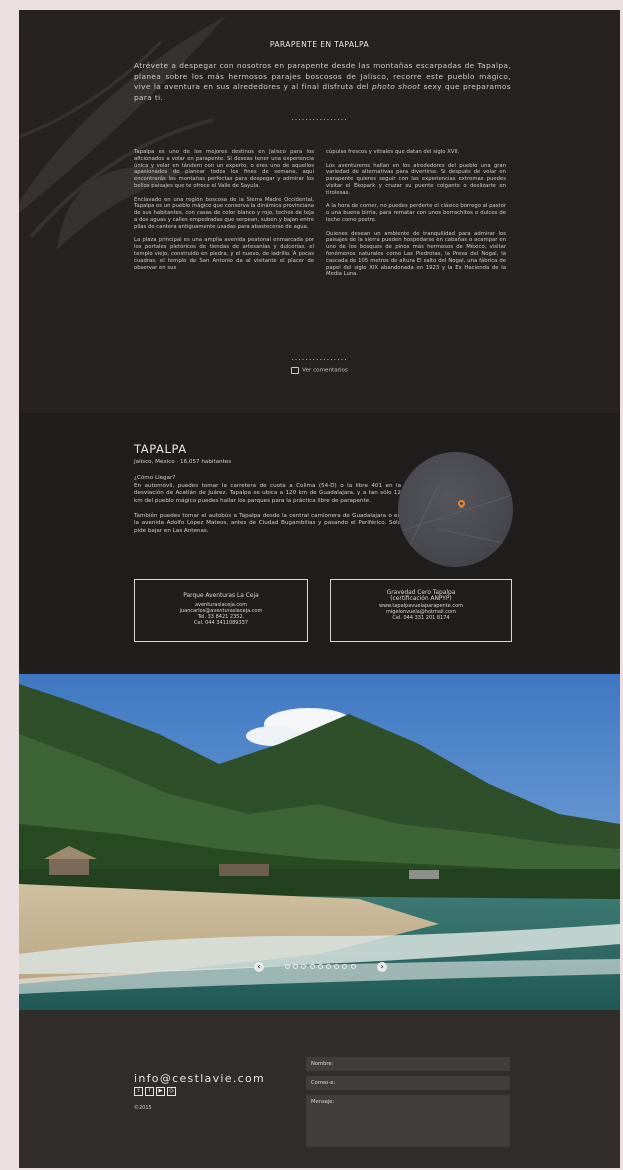  I want to click on directions-title: ¿Cómo Llegar?, so click(155, 478).